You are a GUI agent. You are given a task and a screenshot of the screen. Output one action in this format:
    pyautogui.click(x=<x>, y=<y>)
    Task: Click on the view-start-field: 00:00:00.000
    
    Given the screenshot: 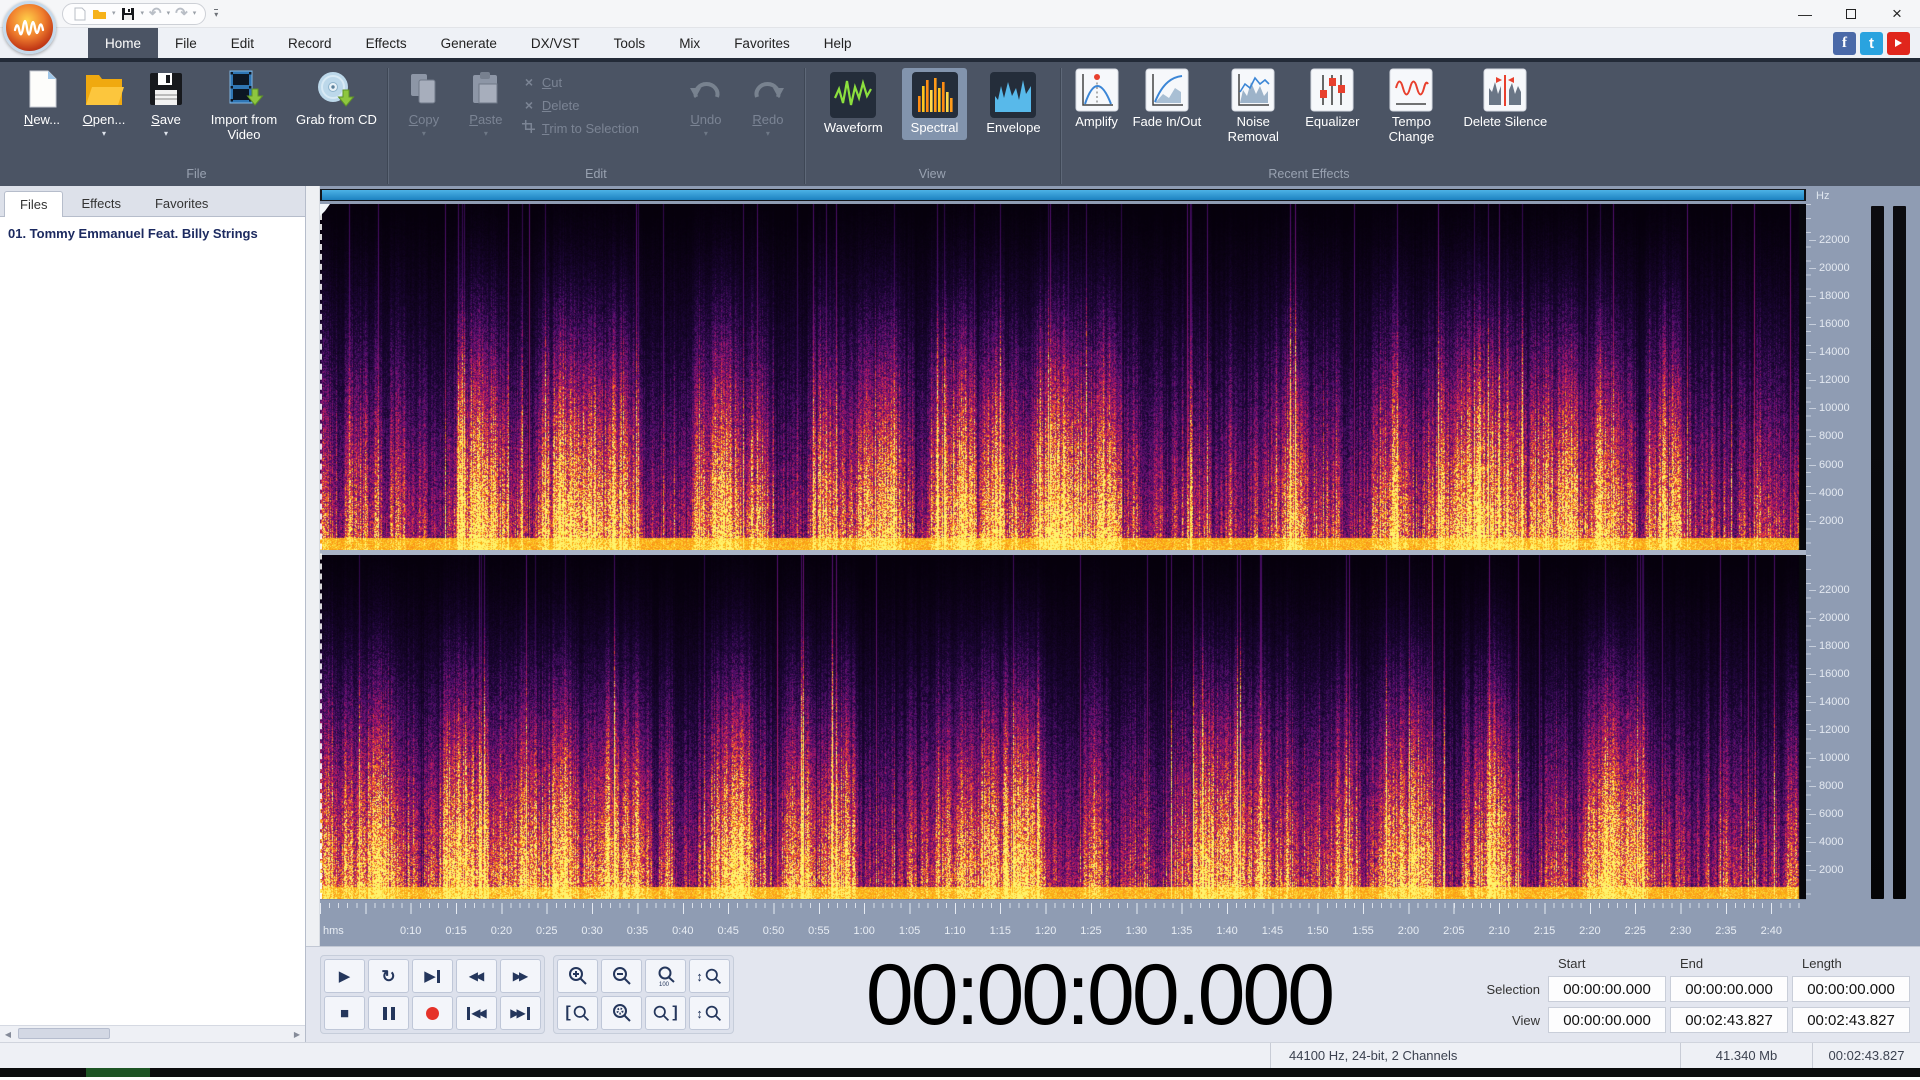 What is the action you would take?
    pyautogui.click(x=1607, y=1020)
    